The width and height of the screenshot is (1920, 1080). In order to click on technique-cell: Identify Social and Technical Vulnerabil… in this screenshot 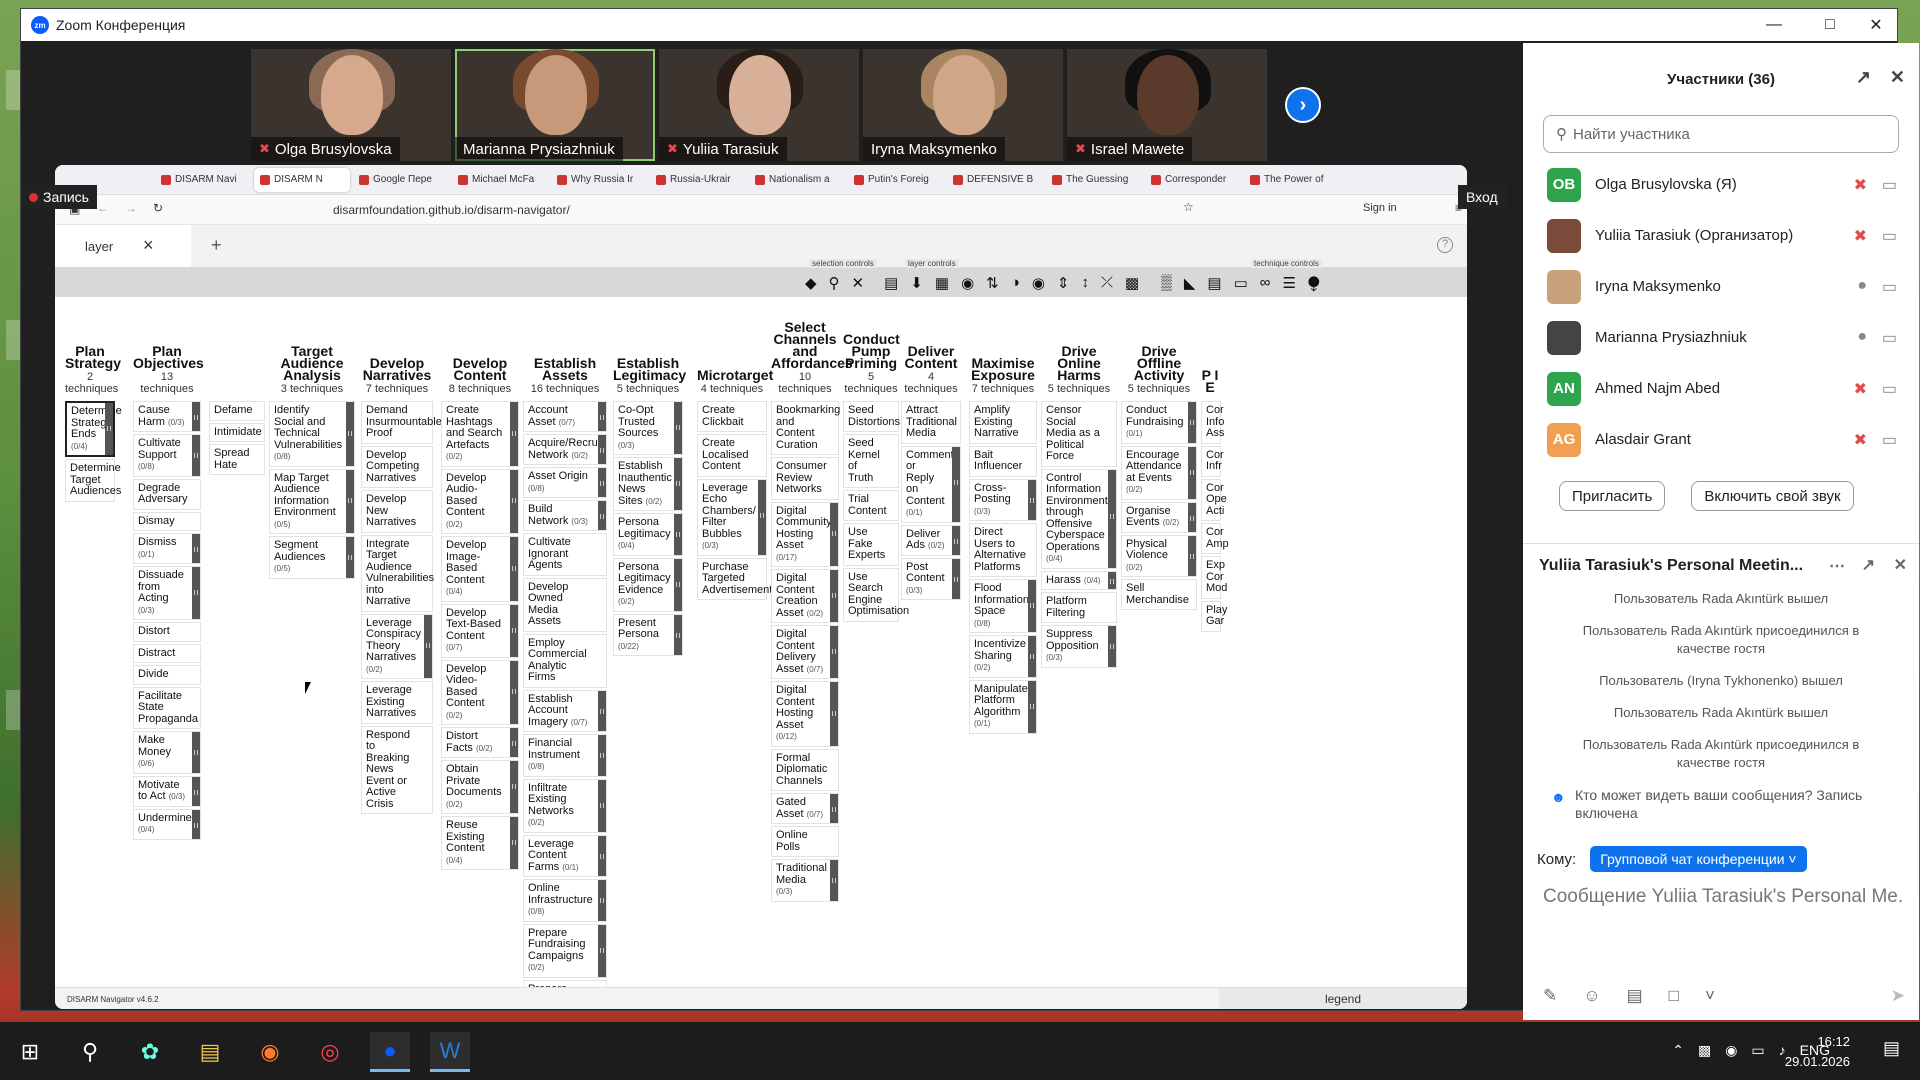, I will do `click(312, 434)`.